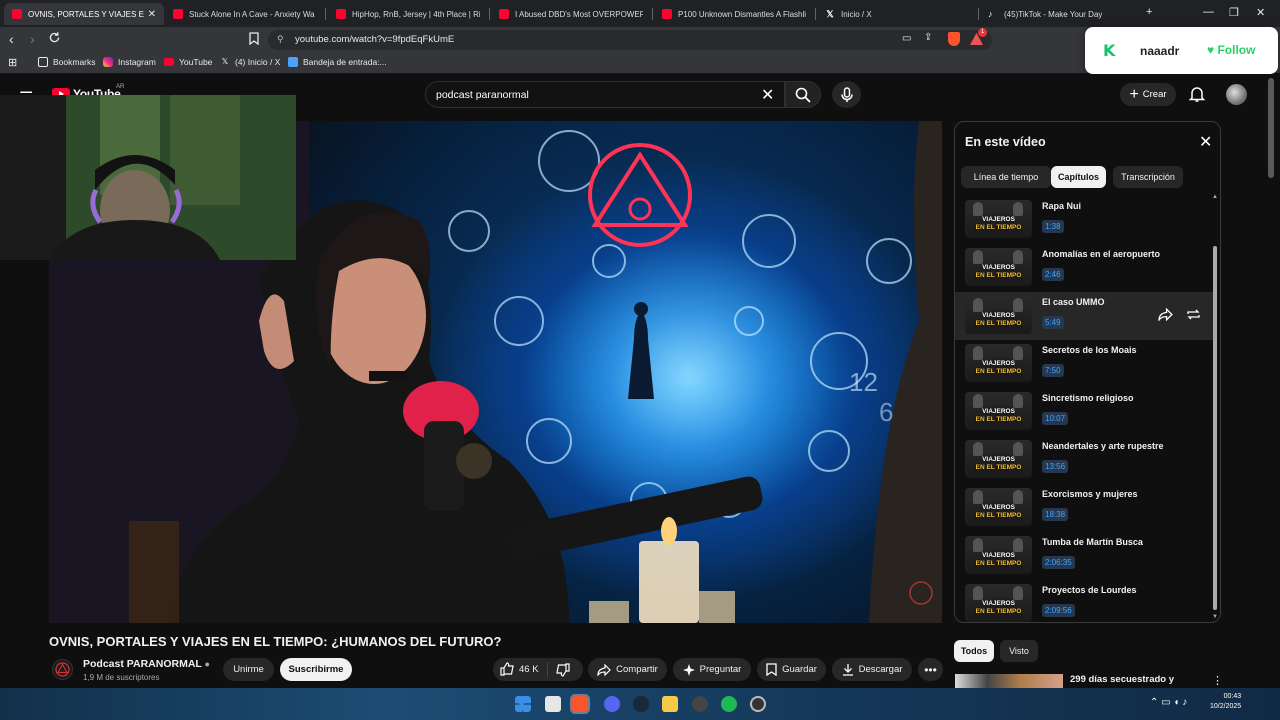 This screenshot has width=1280, height=720. What do you see at coordinates (1197, 96) in the screenshot?
I see `notifications-button` at bounding box center [1197, 96].